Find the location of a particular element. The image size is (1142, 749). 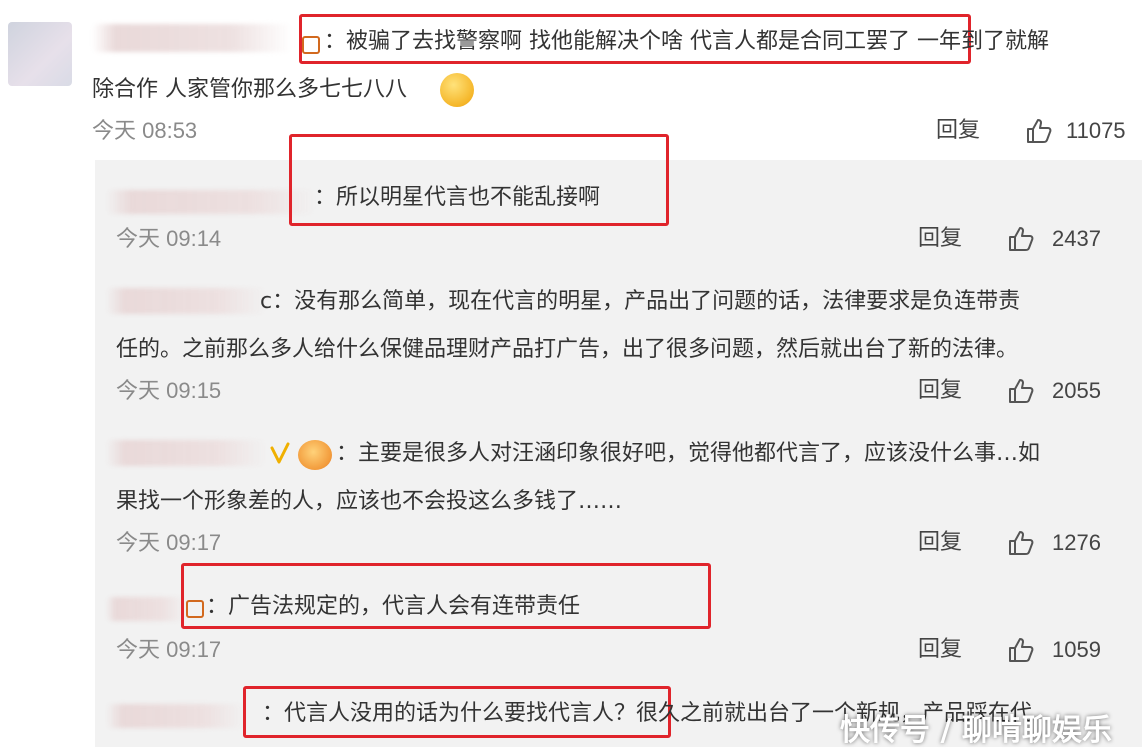

reply-time: 今天 09:14 is located at coordinates (169, 238).